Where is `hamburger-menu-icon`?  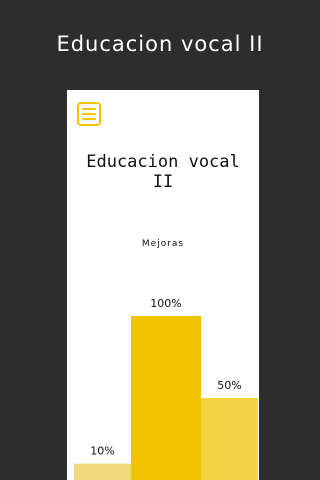
hamburger-menu-icon is located at coordinates (89, 114).